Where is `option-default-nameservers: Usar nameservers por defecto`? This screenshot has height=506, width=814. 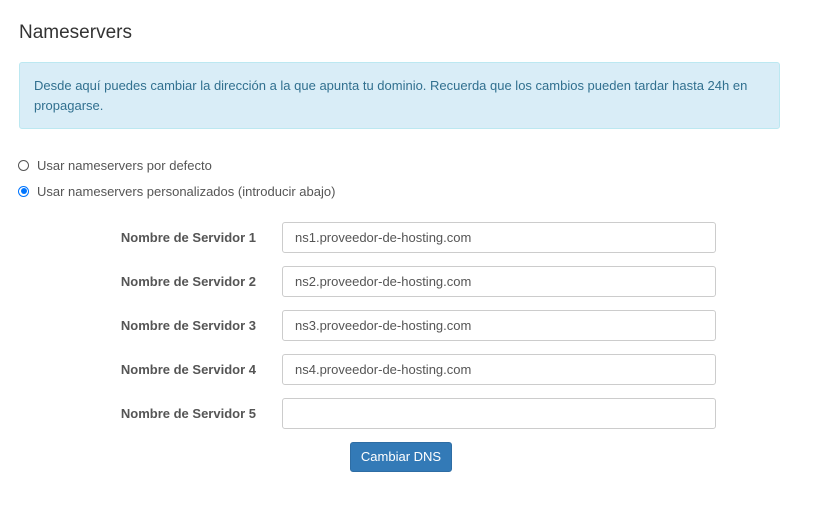 option-default-nameservers: Usar nameservers por defecto is located at coordinates (115, 165).